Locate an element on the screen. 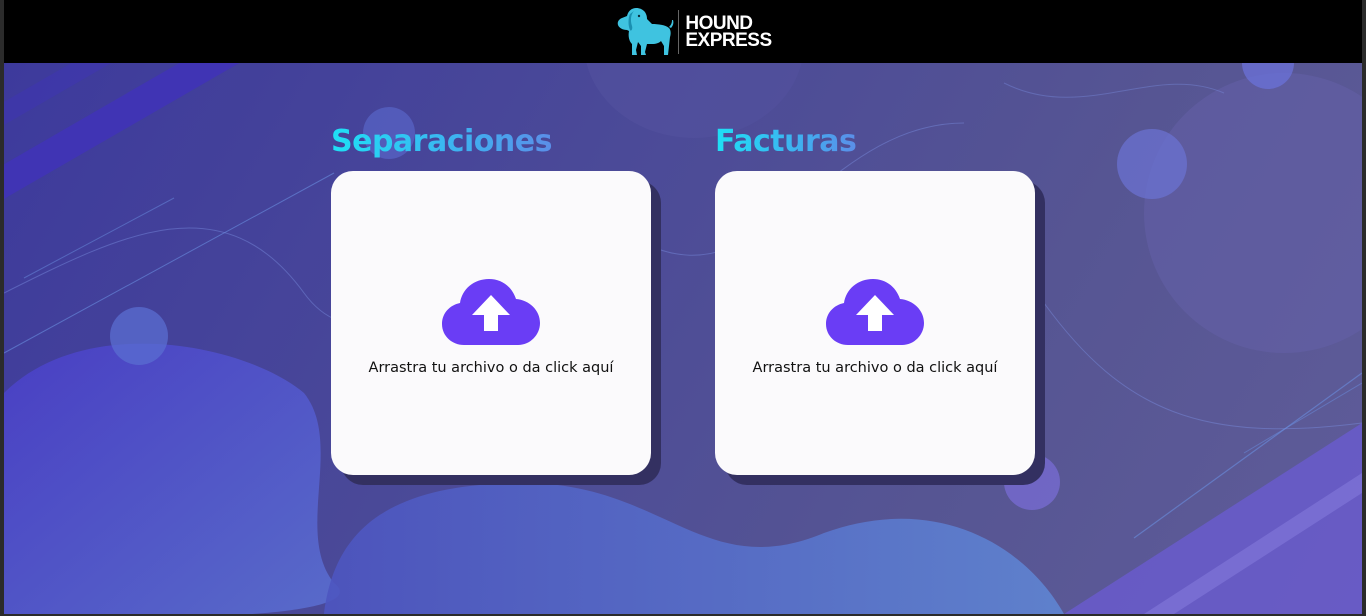 This screenshot has width=1366, height=616. brand-logo: HOUND EXPRESS is located at coordinates (693, 32).